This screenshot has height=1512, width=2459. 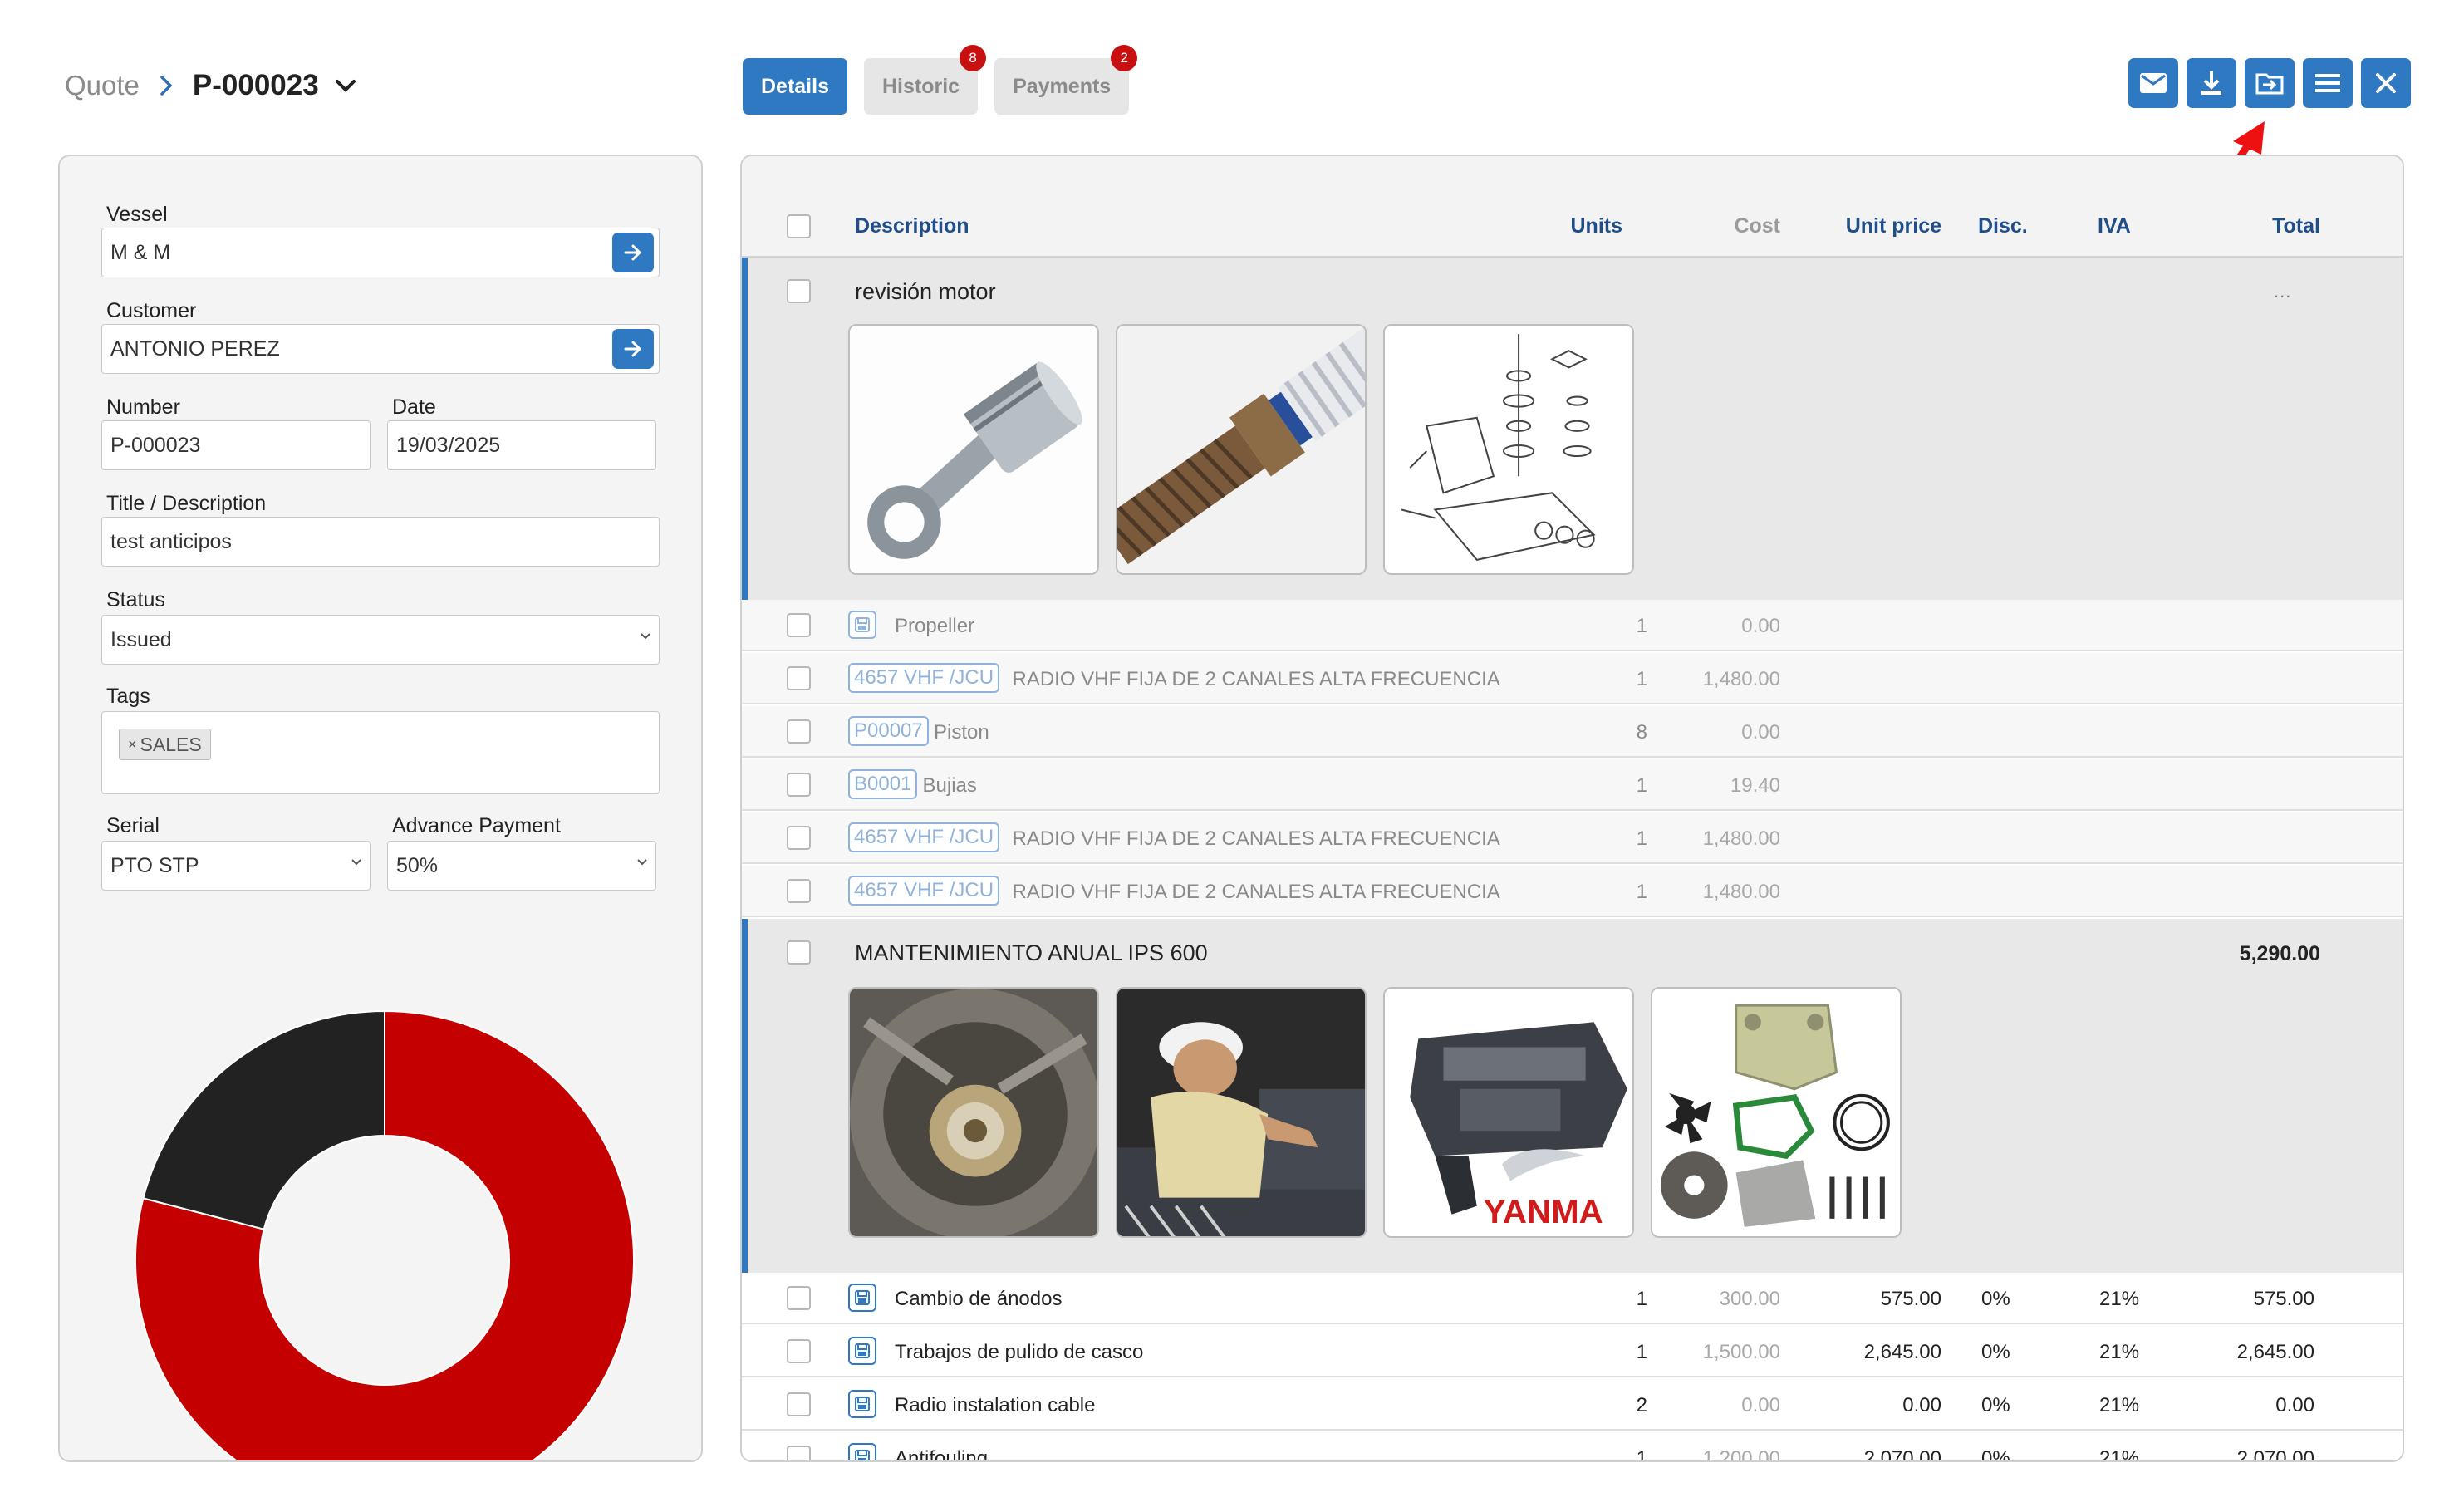 I want to click on mechanic-photo, so click(x=1241, y=1113).